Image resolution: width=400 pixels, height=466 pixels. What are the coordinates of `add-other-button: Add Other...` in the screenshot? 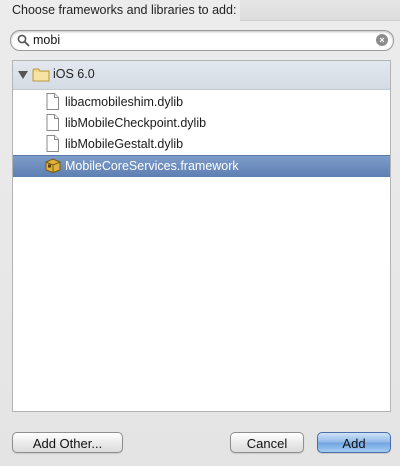 It's located at (67, 442).